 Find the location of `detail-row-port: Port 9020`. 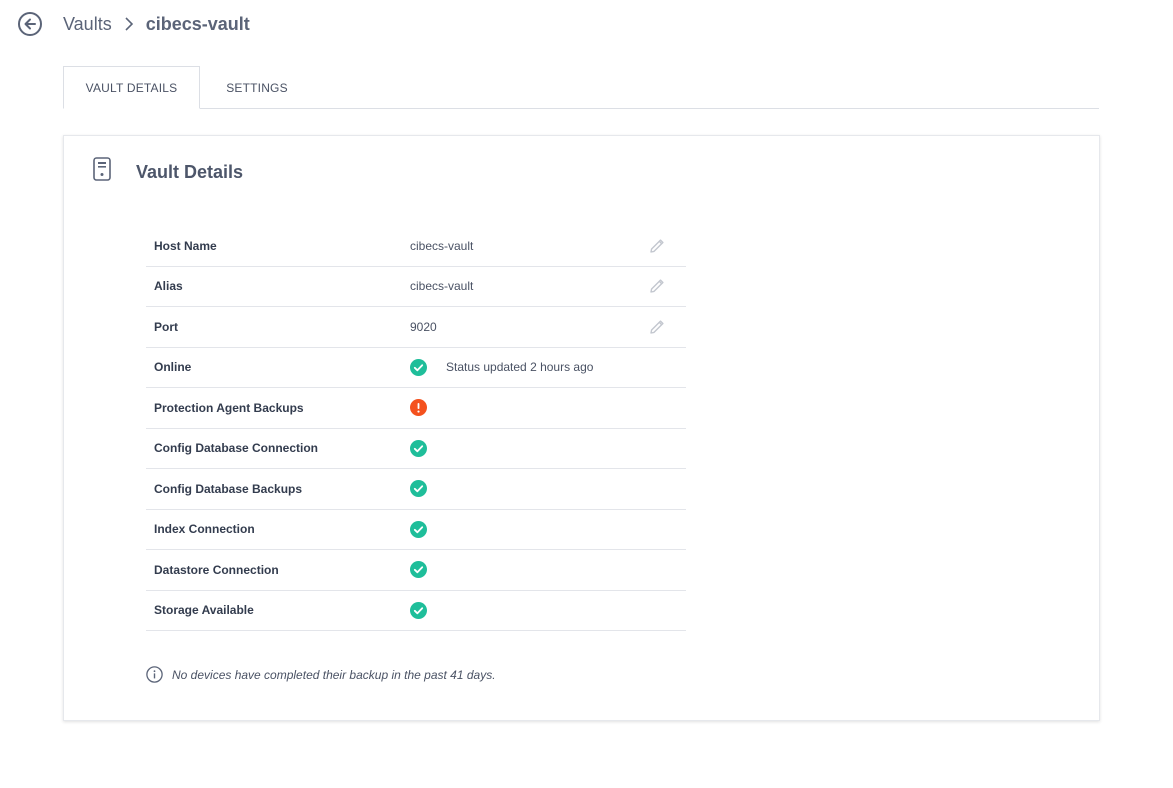

detail-row-port: Port 9020 is located at coordinates (416, 327).